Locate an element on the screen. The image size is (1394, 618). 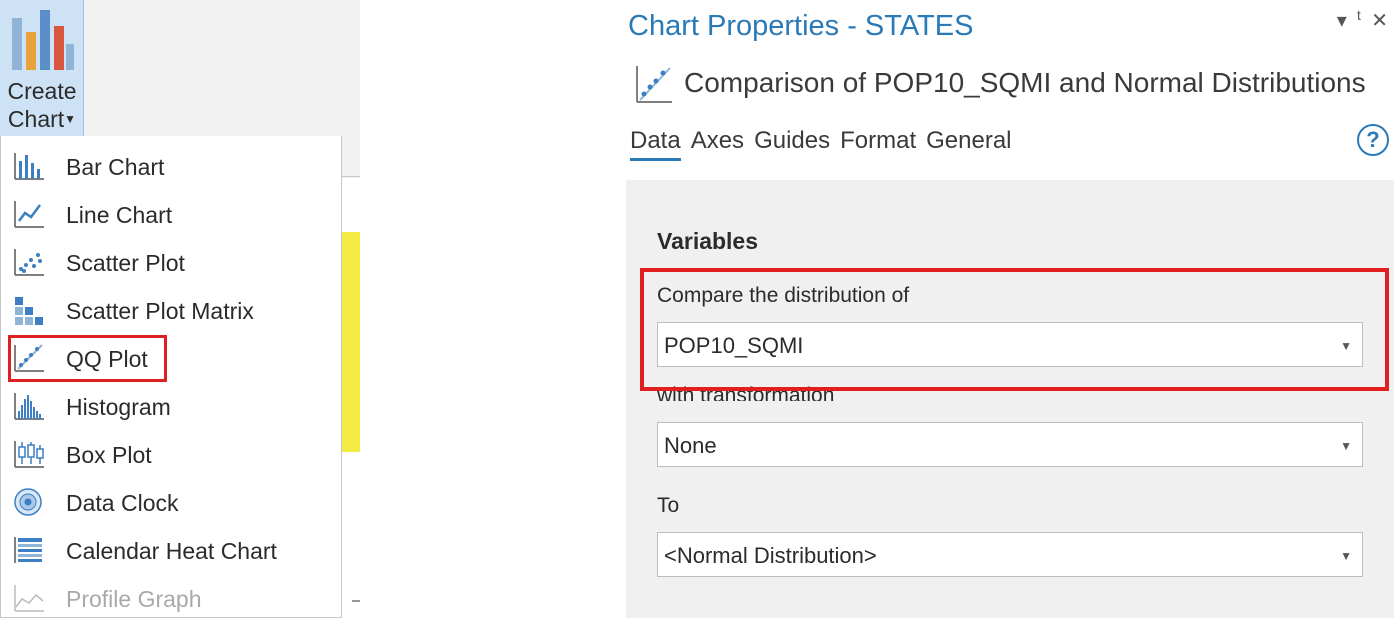
pane-controls: ▾ ᵗ ✕ is located at coordinates (1362, 20).